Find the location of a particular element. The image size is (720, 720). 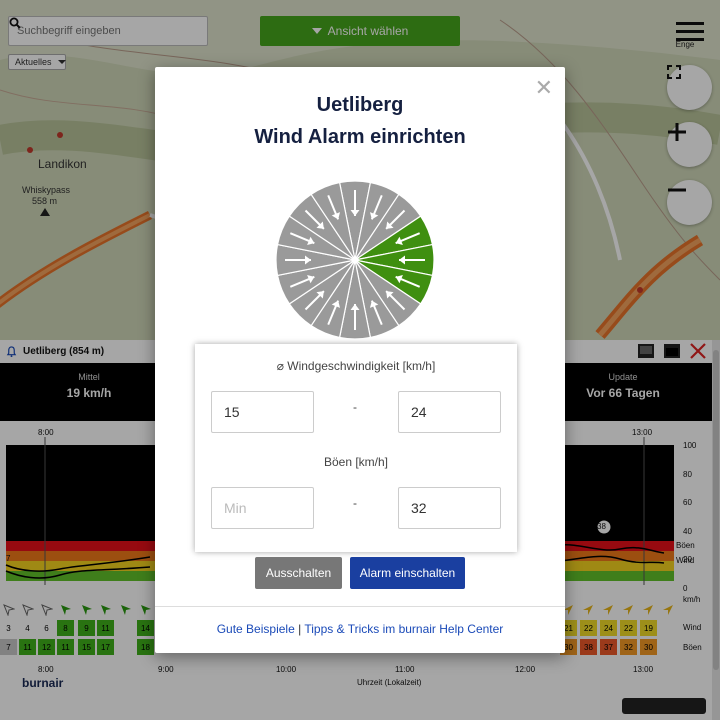

disable-alarm-button: Ausschalten is located at coordinates (298, 573).